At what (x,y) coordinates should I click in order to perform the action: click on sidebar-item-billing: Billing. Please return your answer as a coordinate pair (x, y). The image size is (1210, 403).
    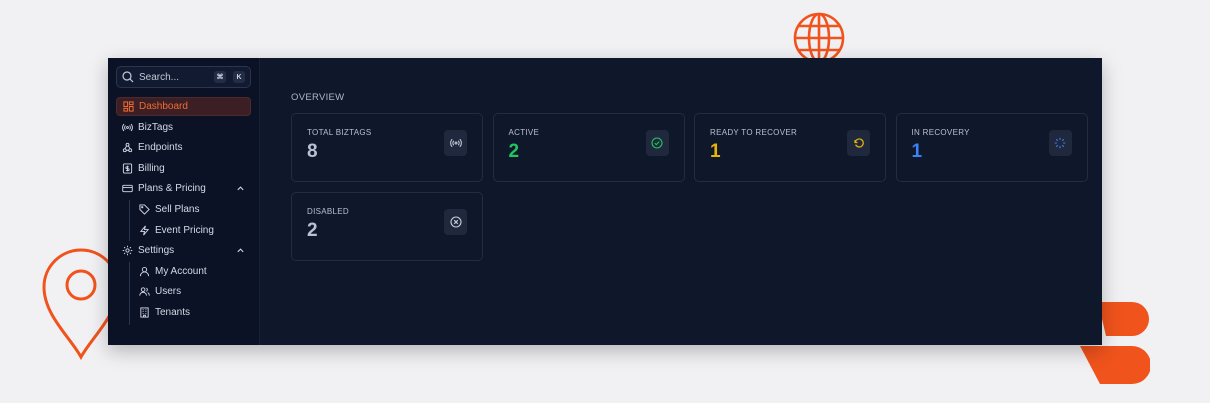
    Looking at the image, I should click on (183, 168).